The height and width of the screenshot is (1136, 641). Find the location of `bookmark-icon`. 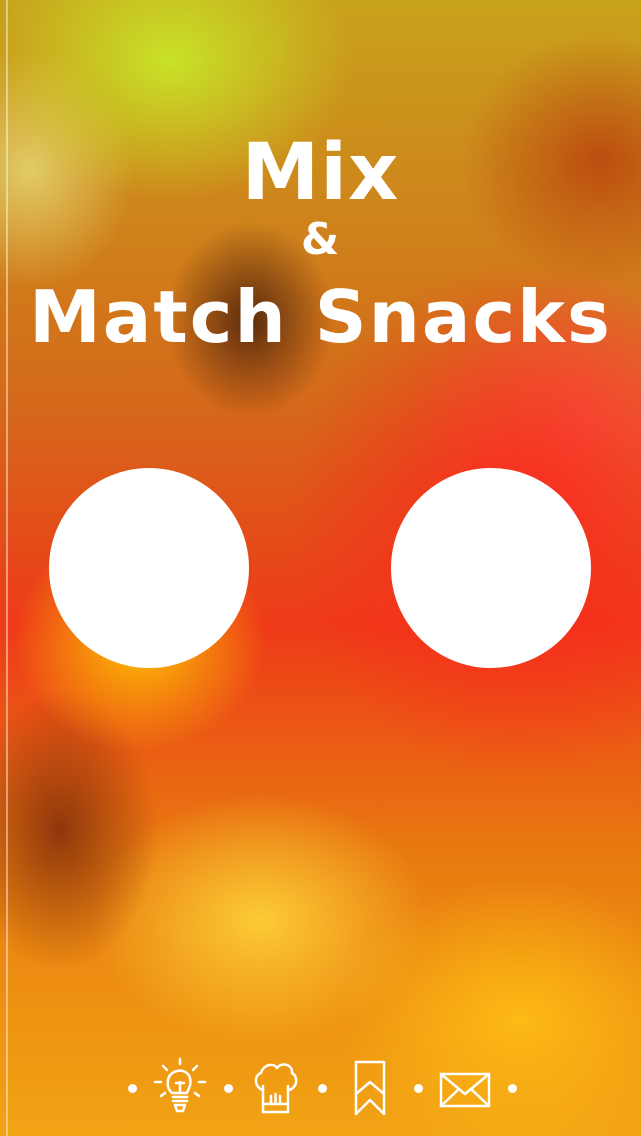

bookmark-icon is located at coordinates (370, 1088).